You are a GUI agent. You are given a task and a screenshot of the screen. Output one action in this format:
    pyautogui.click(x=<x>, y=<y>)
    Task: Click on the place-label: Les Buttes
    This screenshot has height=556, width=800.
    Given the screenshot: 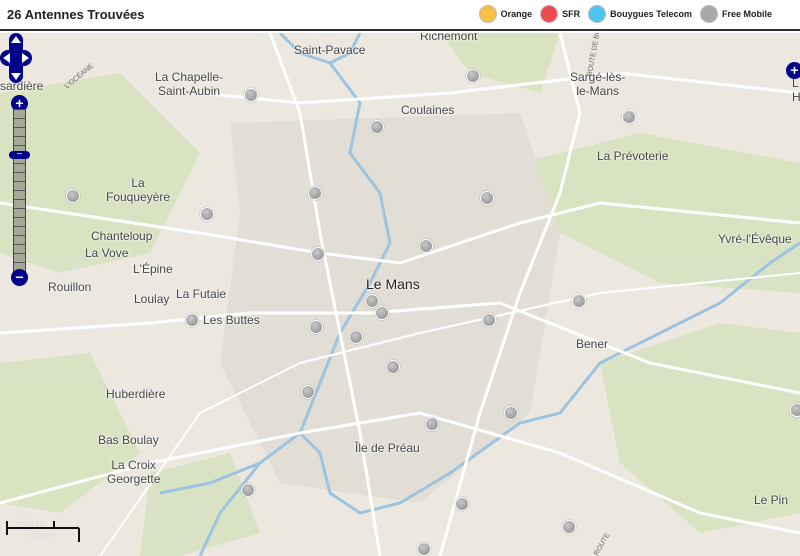 What is the action you would take?
    pyautogui.click(x=231, y=320)
    